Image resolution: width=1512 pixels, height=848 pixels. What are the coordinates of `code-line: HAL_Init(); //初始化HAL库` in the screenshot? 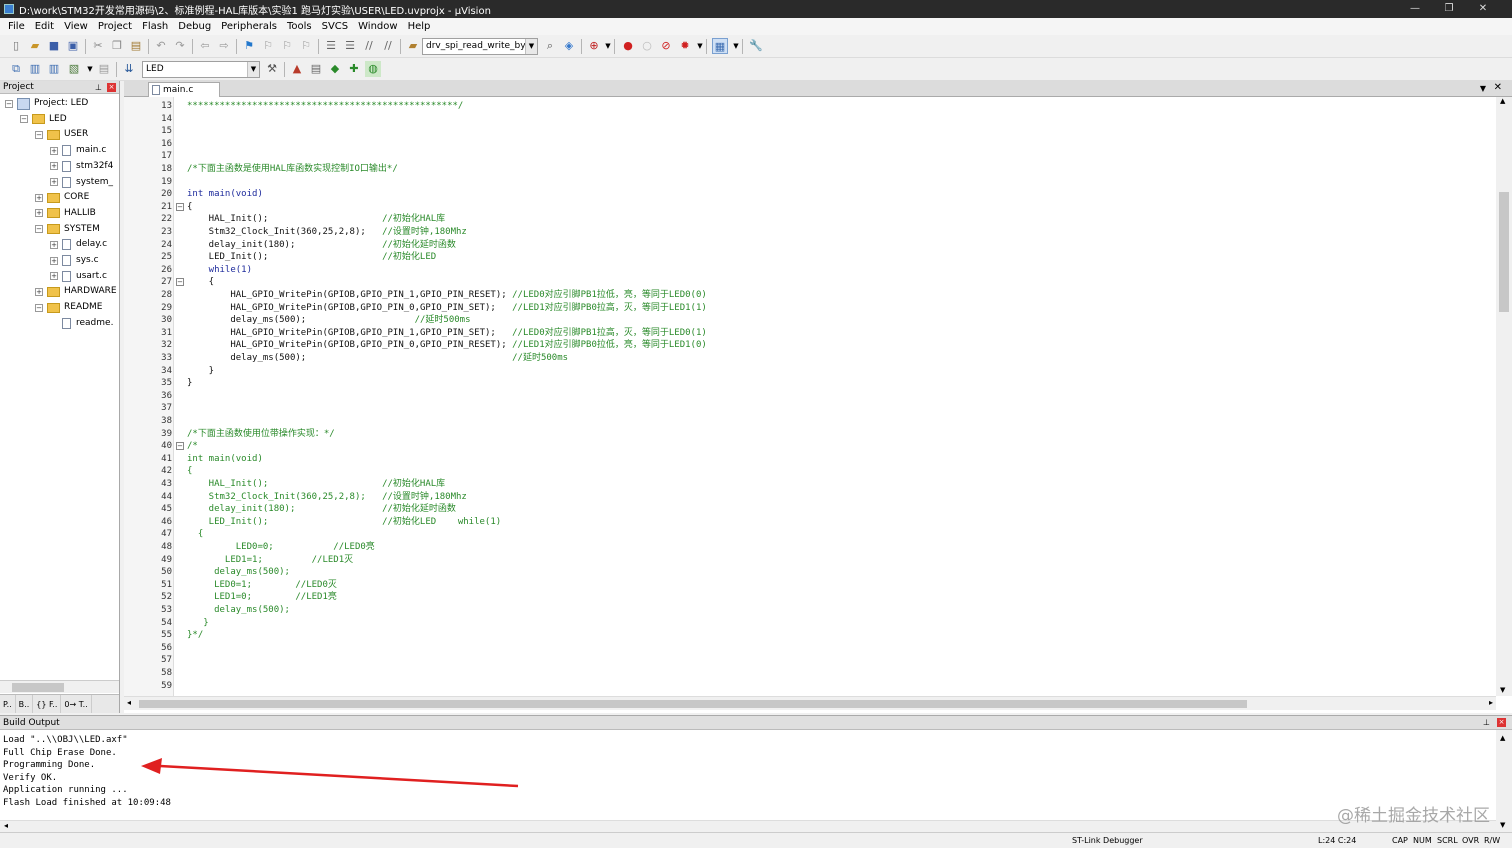 It's located at (316, 219).